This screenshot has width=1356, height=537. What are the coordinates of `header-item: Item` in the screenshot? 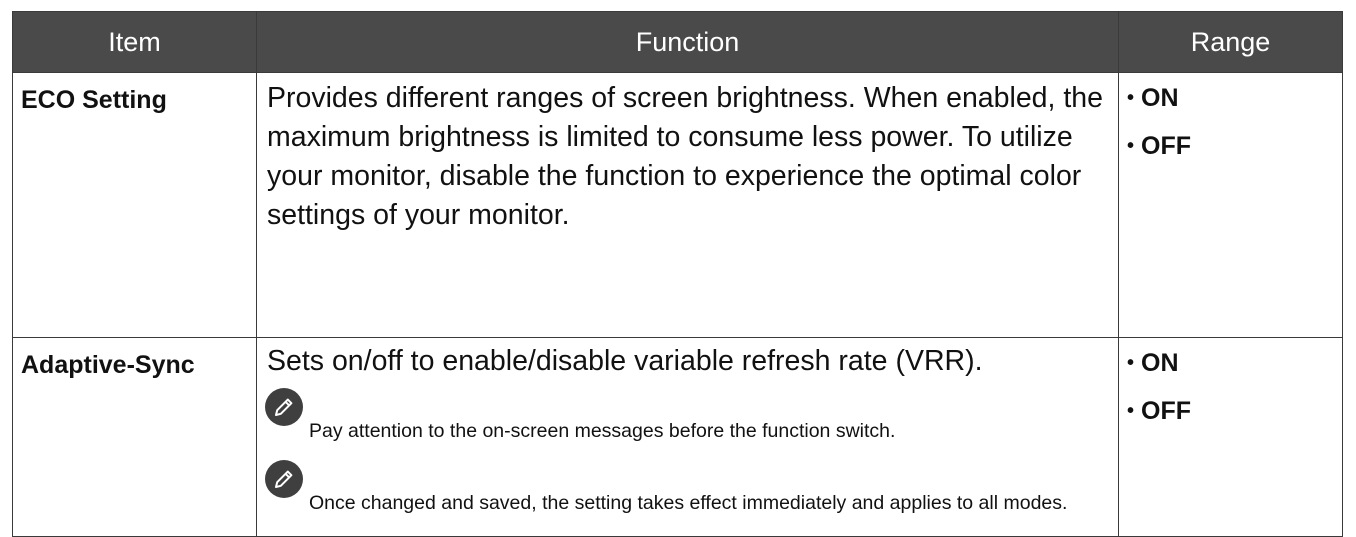 It's located at (134, 42).